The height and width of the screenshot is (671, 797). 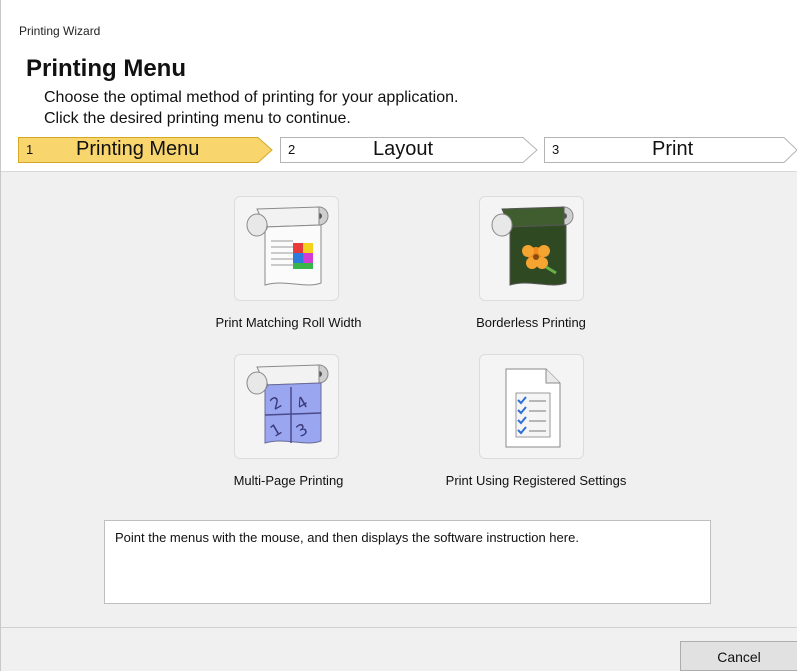 What do you see at coordinates (288, 322) in the screenshot?
I see `menu-label: Print Matching Roll Width` at bounding box center [288, 322].